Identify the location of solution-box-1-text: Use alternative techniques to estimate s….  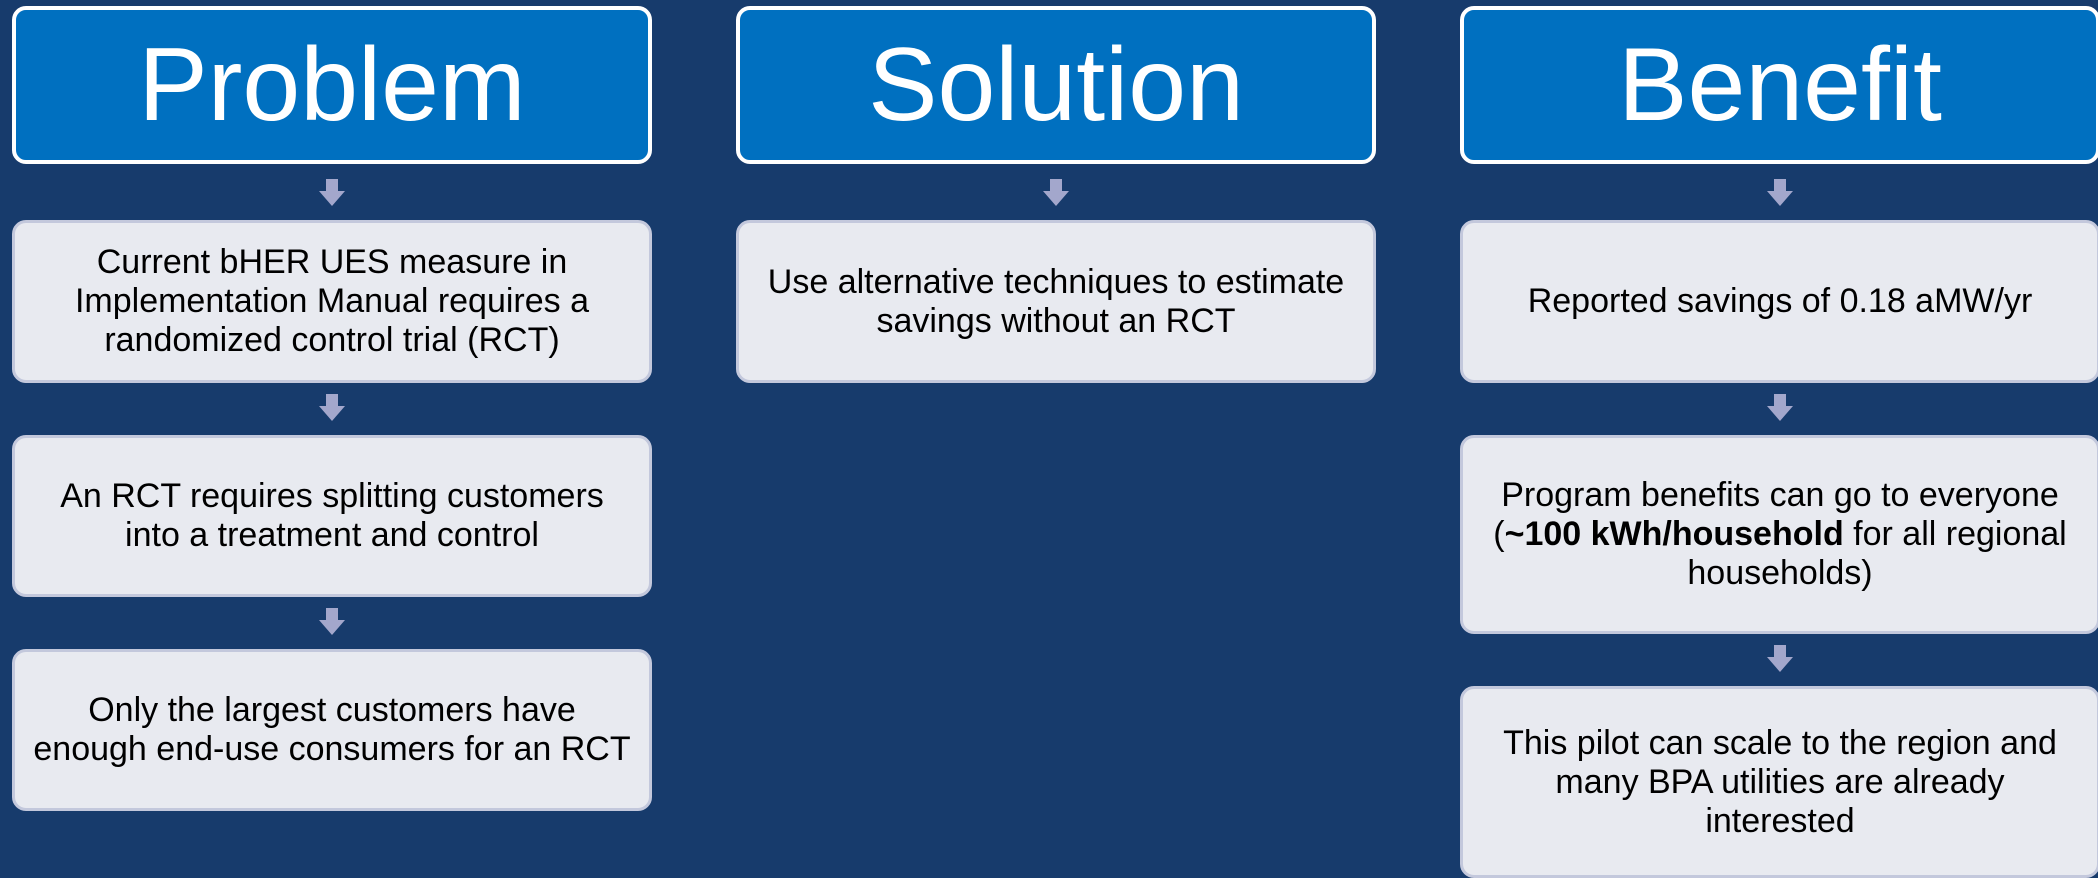
(1056, 301).